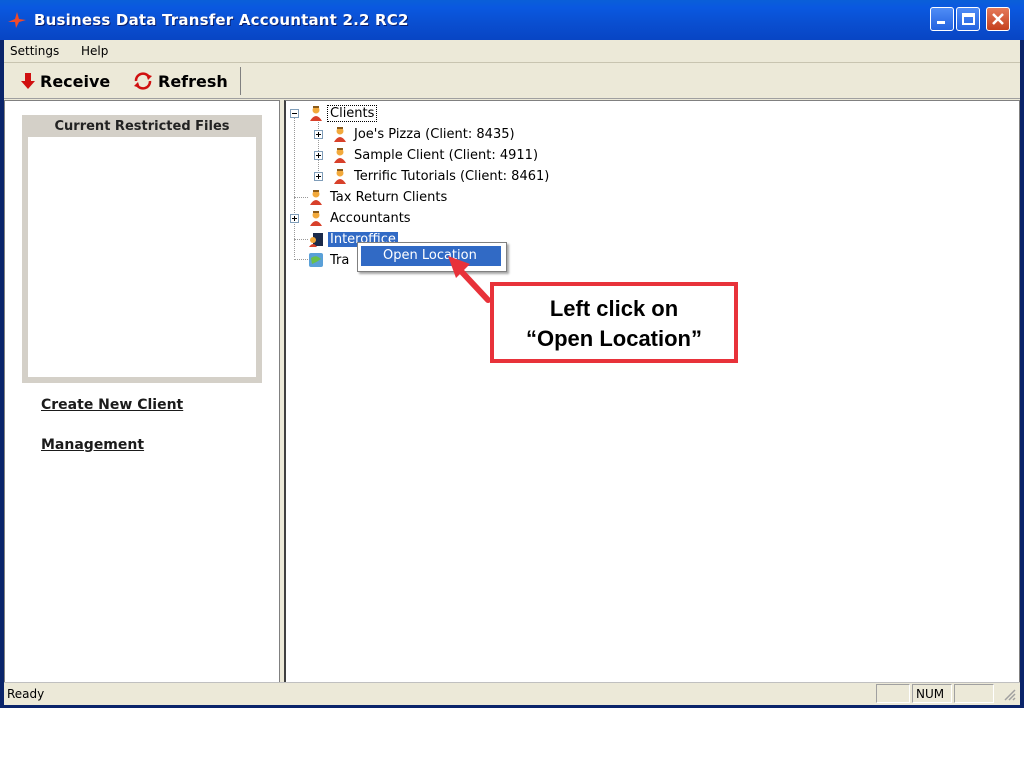 This screenshot has width=1024, height=768. Describe the element at coordinates (370, 218) in the screenshot. I see `tree-item-label: Accountants` at that location.